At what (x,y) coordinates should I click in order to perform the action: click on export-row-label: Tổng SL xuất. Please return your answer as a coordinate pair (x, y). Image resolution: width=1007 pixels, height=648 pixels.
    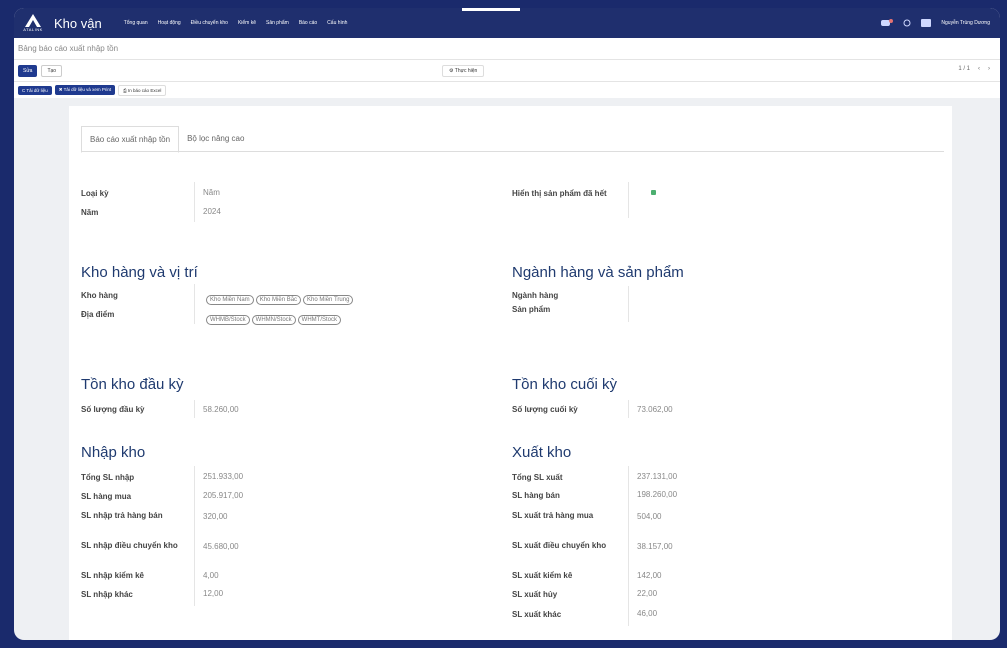
    Looking at the image, I should click on (537, 477).